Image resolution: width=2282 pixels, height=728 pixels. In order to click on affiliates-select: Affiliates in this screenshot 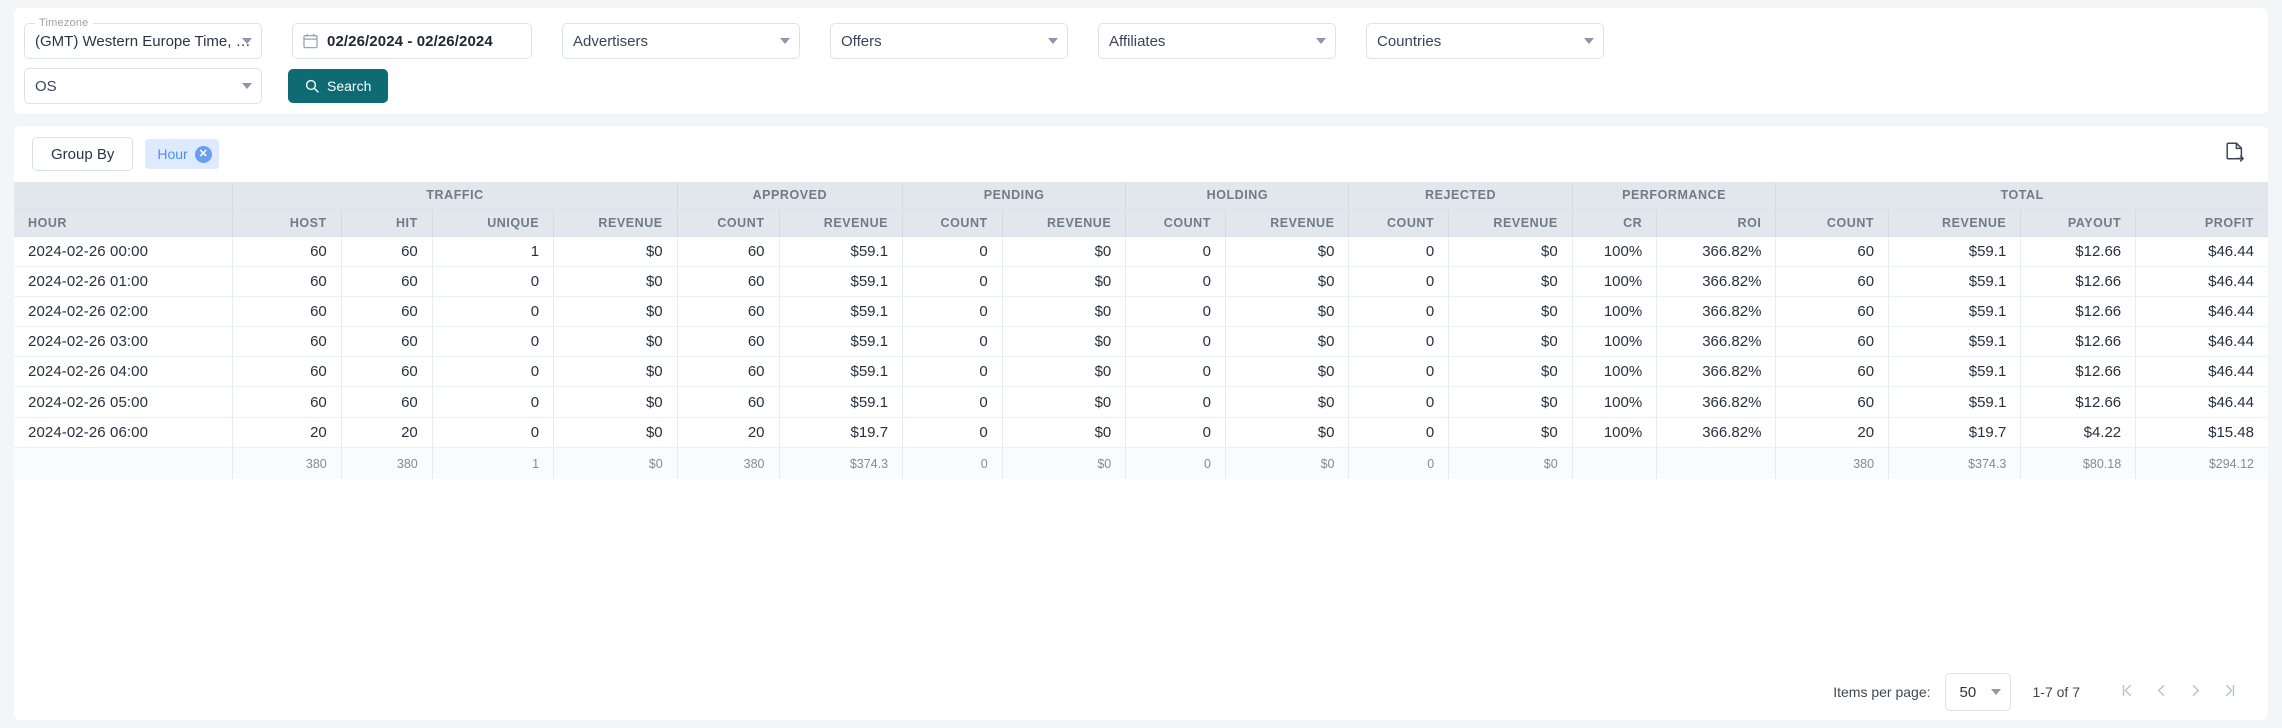, I will do `click(1217, 41)`.